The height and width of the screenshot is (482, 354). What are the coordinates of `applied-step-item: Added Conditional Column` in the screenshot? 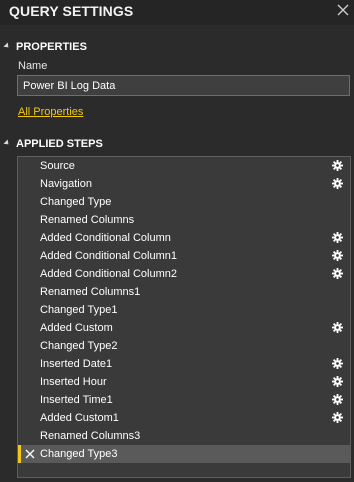 It's located at (184, 238).